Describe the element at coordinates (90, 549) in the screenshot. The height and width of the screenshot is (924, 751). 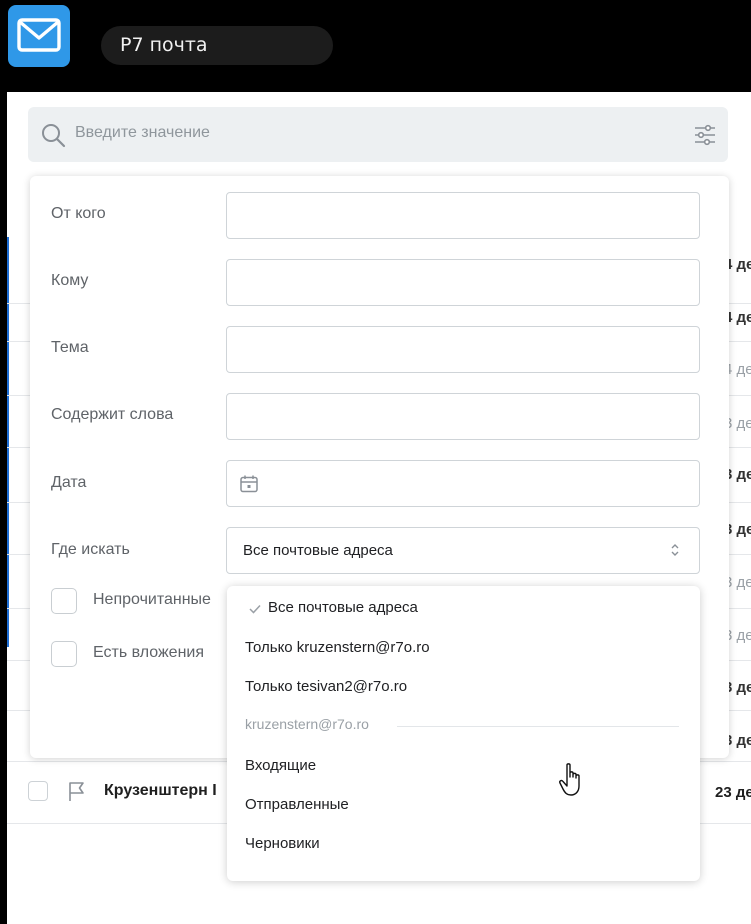
I see `where-label: Где искать` at that location.